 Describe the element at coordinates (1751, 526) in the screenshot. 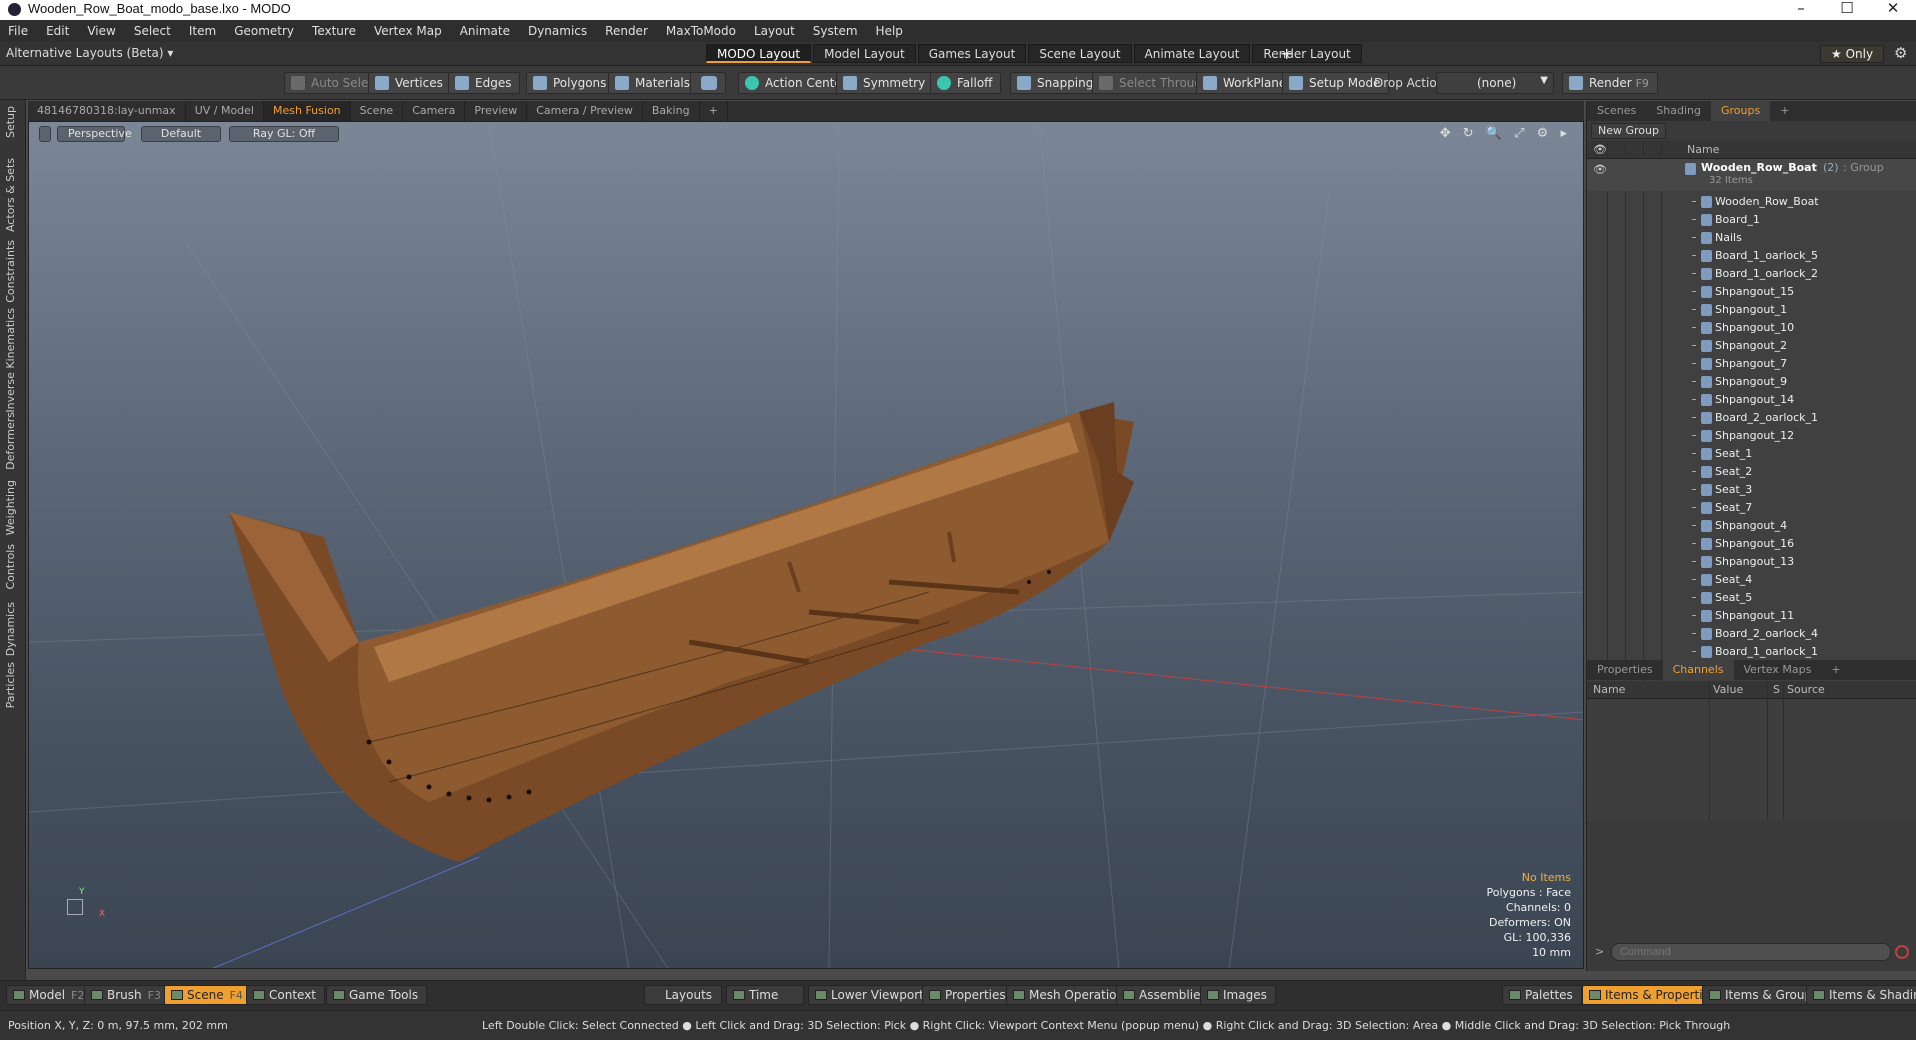

I see `group-item-row: Shpangout_4` at that location.